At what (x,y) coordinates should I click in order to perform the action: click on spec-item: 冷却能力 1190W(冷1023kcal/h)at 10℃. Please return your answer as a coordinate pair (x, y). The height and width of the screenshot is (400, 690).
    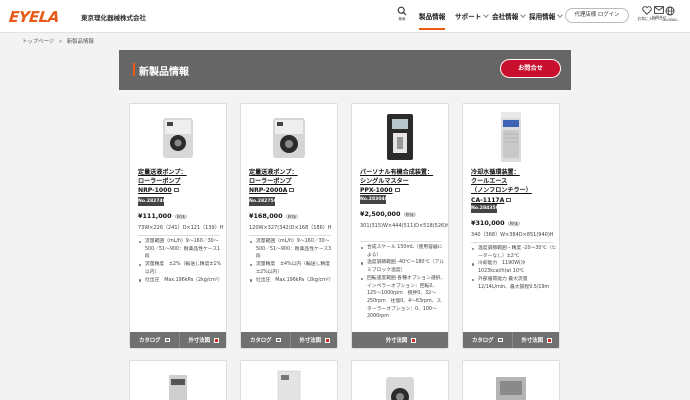
    Looking at the image, I should click on (514, 267).